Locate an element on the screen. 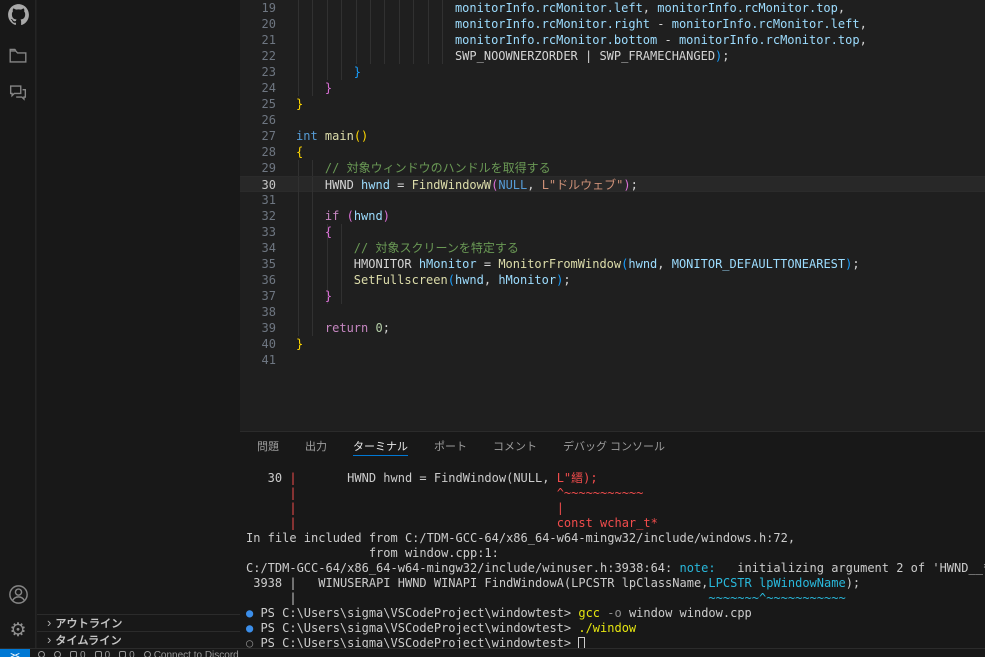 The height and width of the screenshot is (657, 985). terminal-line: | | is located at coordinates (426, 508).